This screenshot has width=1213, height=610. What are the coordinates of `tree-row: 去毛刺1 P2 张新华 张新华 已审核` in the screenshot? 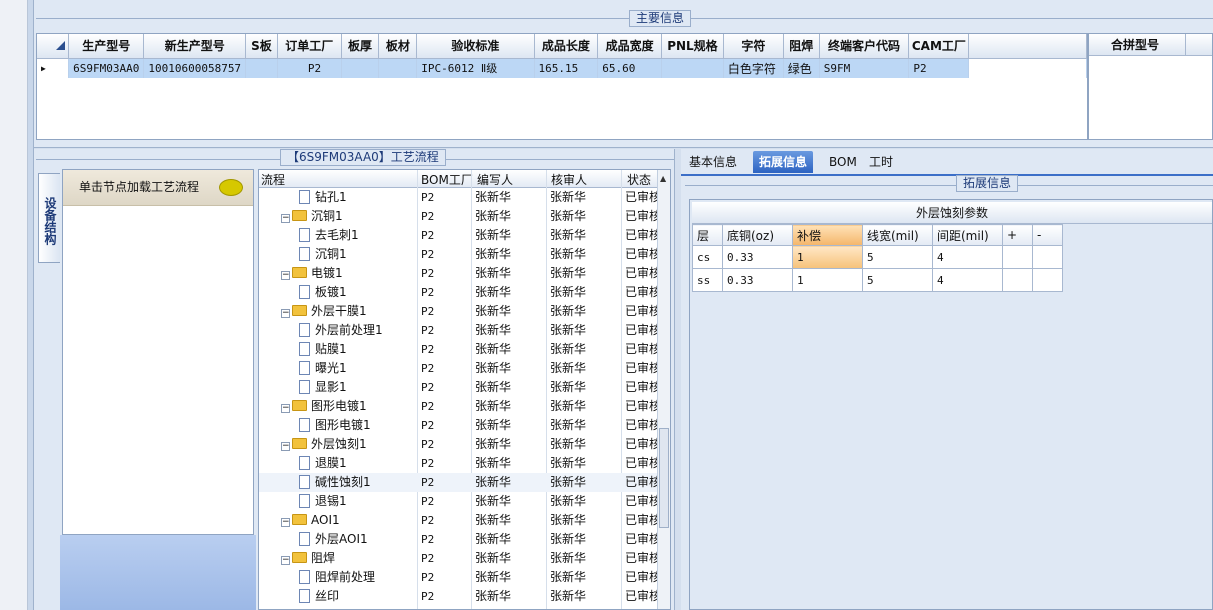 It's located at (459, 235).